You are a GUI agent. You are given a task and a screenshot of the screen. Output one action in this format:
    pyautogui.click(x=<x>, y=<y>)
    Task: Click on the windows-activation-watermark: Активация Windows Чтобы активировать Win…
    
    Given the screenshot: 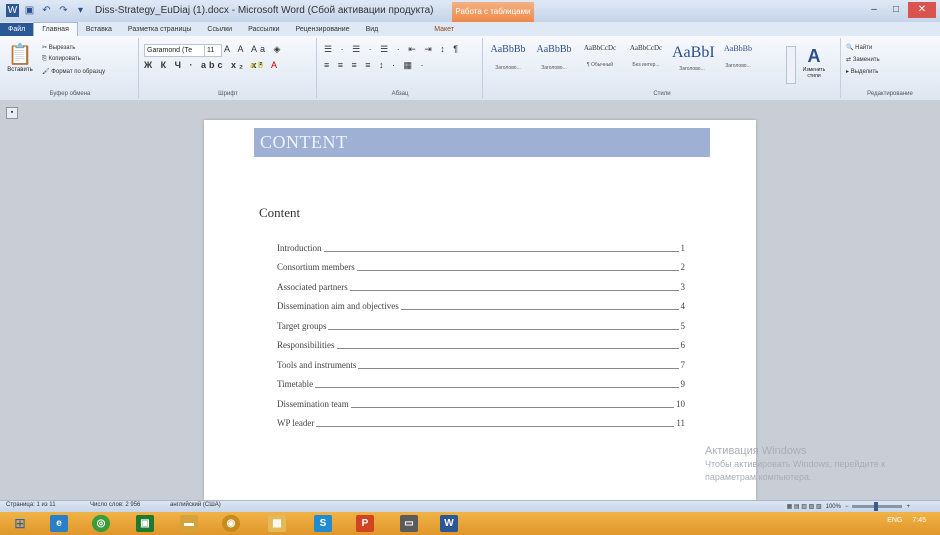 What is the action you would take?
    pyautogui.click(x=795, y=464)
    